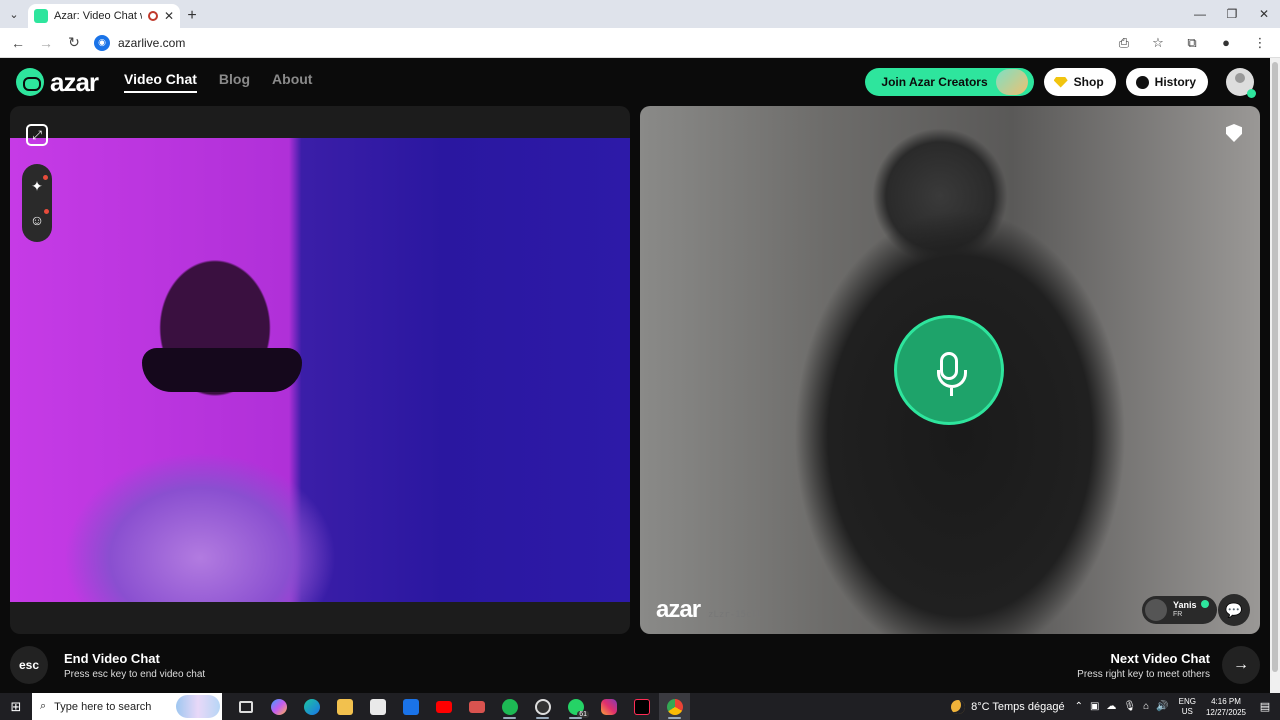 The width and height of the screenshot is (1280, 720). What do you see at coordinates (542, 706) in the screenshot?
I see `obs-recorder-icon` at bounding box center [542, 706].